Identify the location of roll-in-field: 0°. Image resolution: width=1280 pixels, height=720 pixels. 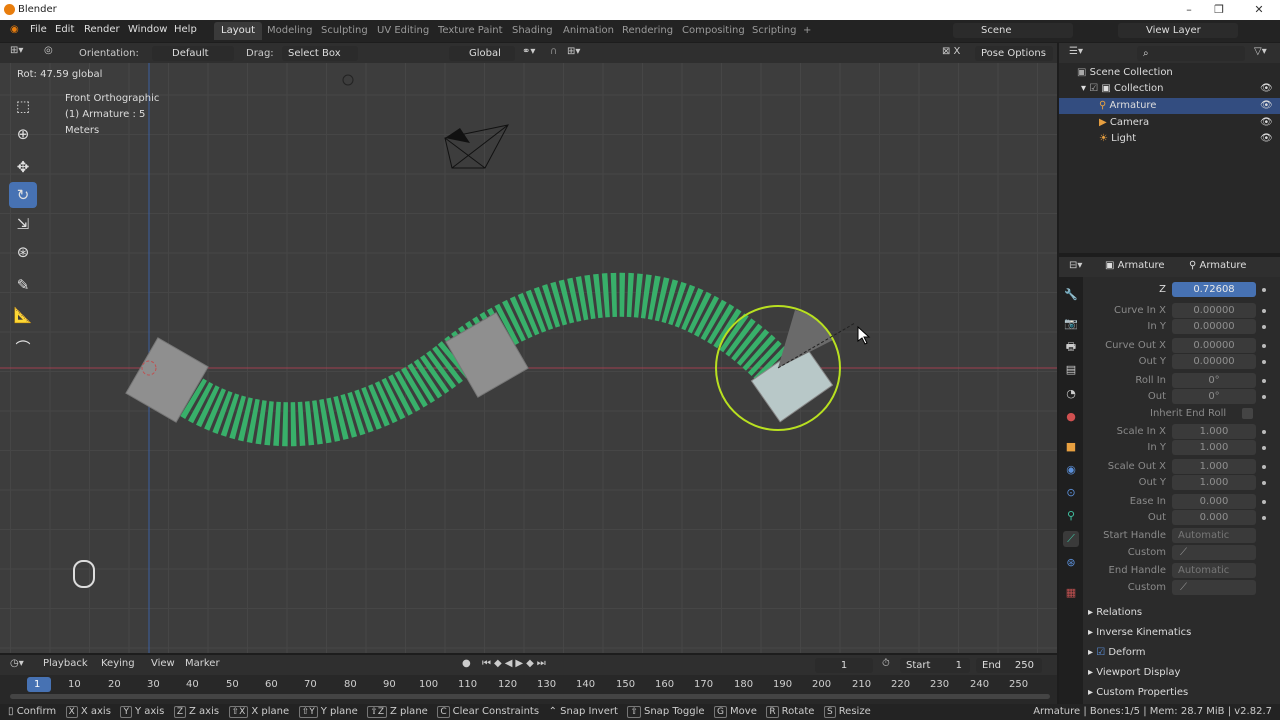
(1214, 380).